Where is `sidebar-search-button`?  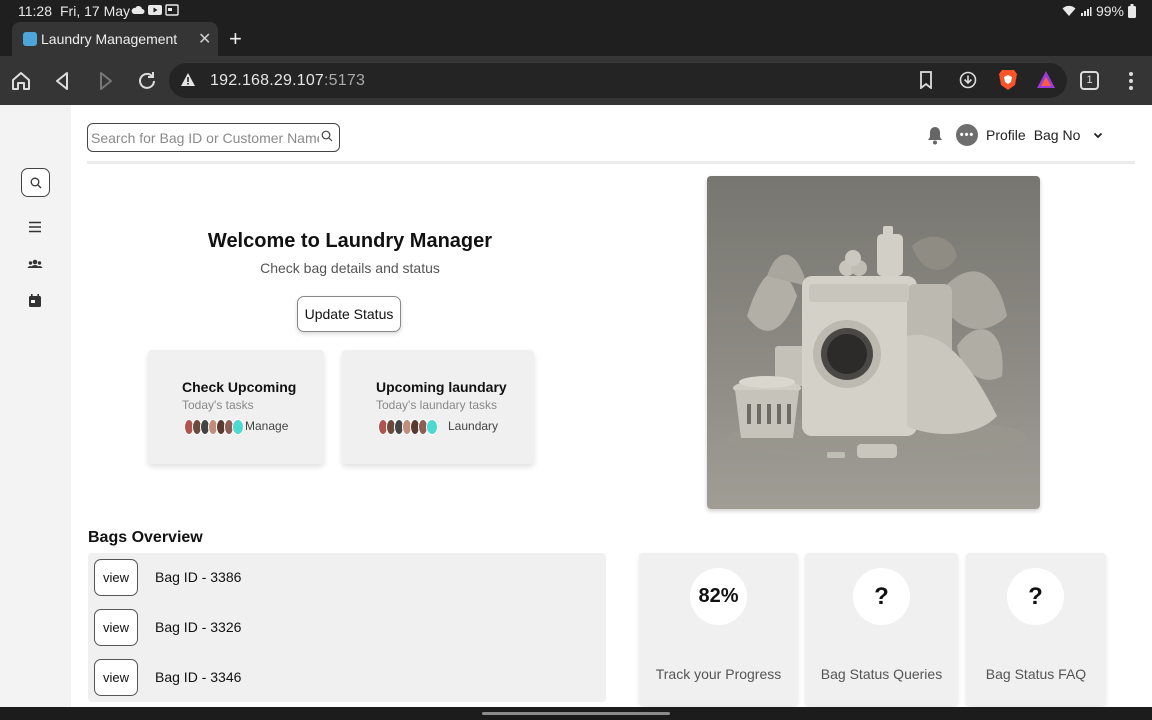
sidebar-search-button is located at coordinates (35, 182).